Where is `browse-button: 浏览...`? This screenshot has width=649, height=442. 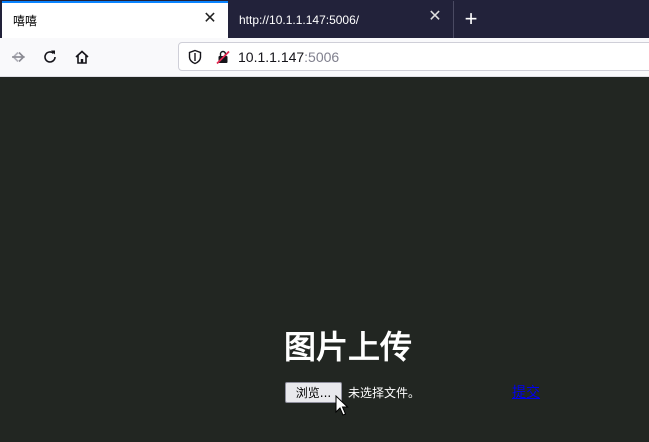 browse-button: 浏览... is located at coordinates (313, 392).